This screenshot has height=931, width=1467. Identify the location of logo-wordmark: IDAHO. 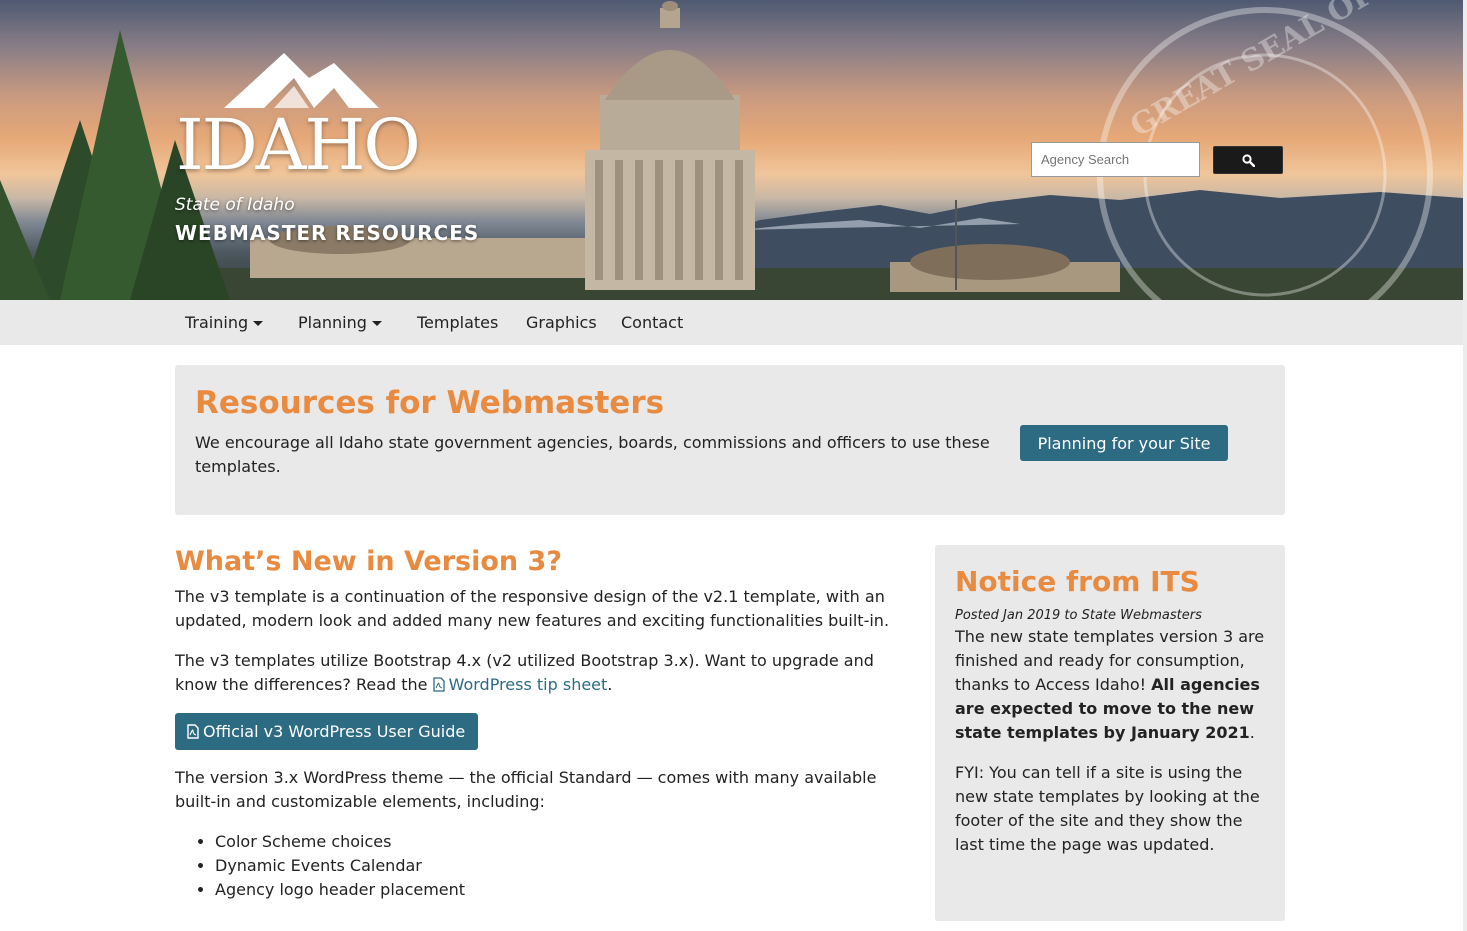
(298, 145).